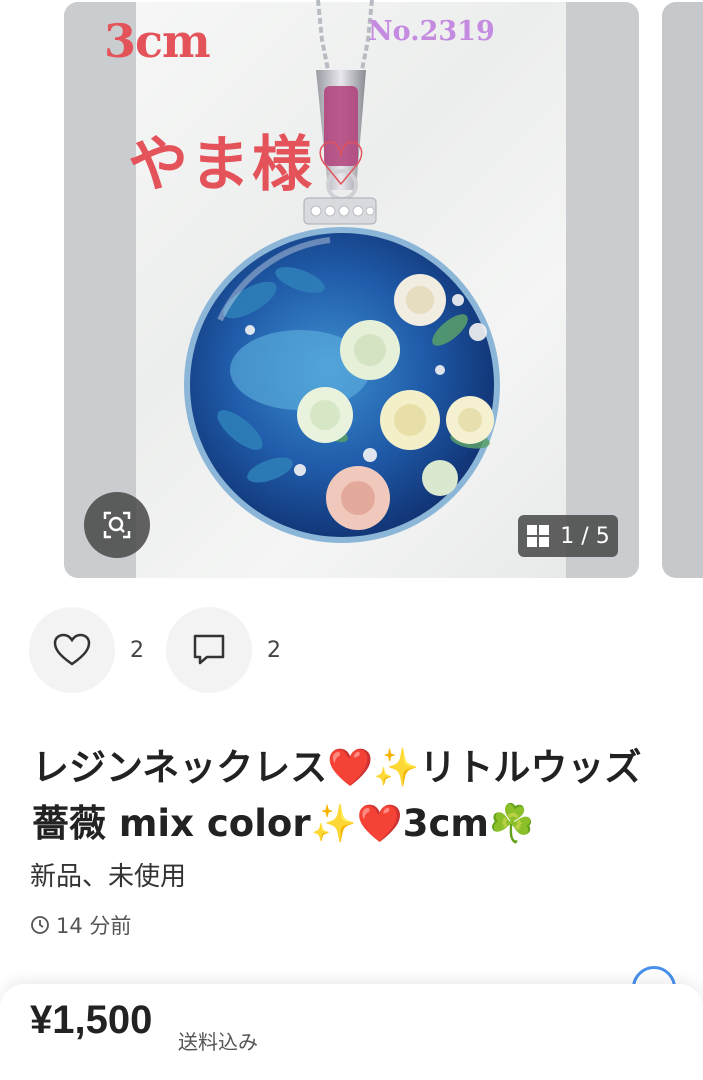  I want to click on like-count: 2, so click(137, 650).